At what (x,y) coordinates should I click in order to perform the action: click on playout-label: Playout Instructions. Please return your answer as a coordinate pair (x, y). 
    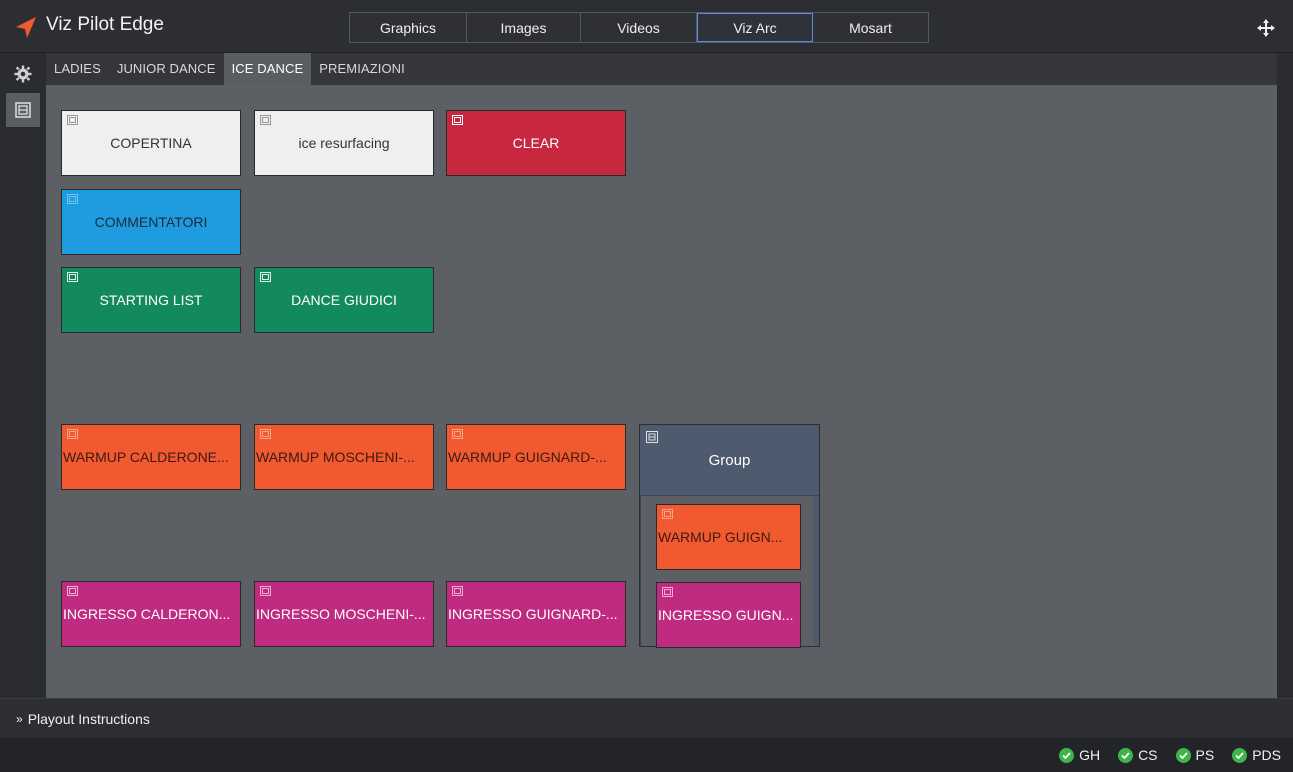
    Looking at the image, I should click on (88, 718).